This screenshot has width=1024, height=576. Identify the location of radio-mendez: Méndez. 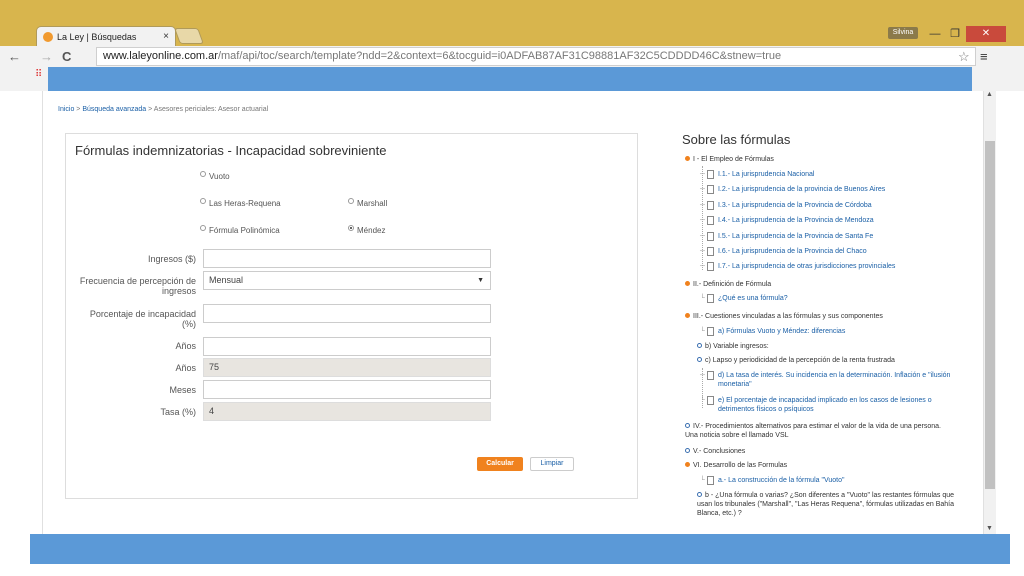
(367, 229).